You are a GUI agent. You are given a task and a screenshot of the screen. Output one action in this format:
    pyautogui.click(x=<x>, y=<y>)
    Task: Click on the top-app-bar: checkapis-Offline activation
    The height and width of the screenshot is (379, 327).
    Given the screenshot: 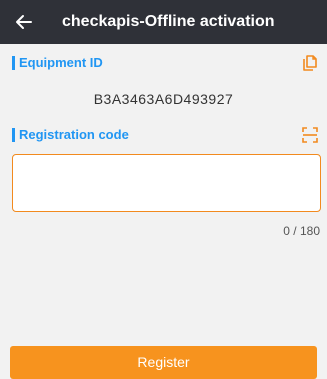 What is the action you would take?
    pyautogui.click(x=163, y=22)
    